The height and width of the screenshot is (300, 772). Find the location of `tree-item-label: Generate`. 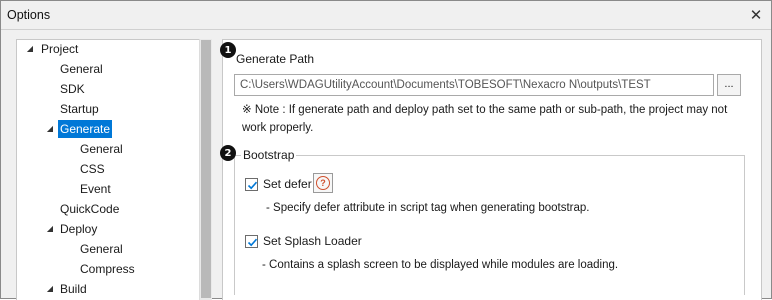

tree-item-label: Generate is located at coordinates (85, 129).